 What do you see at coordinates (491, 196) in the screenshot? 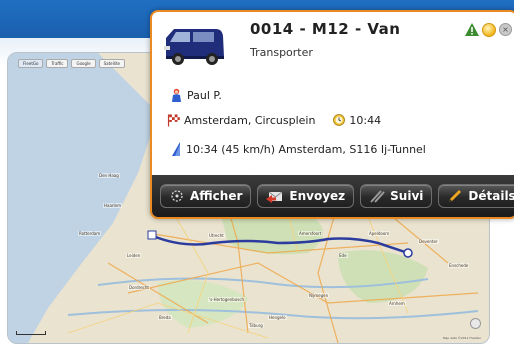
I see `details-button-label: Détails` at bounding box center [491, 196].